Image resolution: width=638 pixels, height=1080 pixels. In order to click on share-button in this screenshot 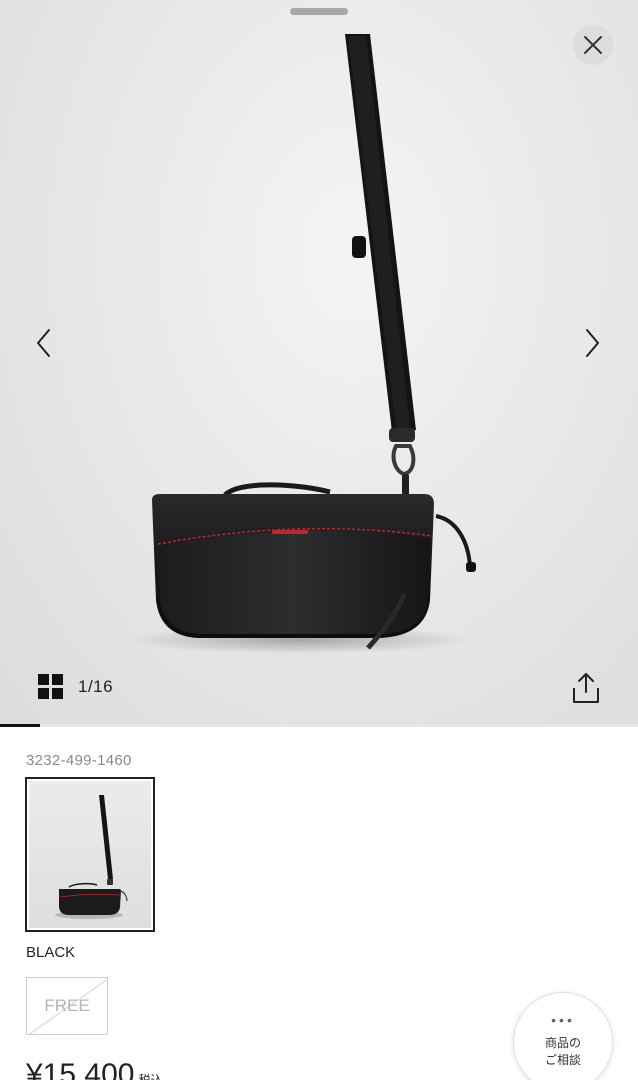, I will do `click(586, 688)`.